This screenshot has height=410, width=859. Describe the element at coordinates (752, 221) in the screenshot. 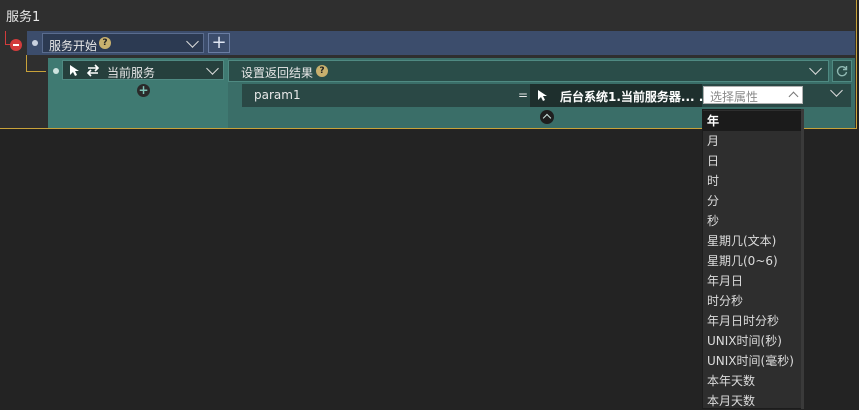

I see `dropdown-option: 秒` at that location.